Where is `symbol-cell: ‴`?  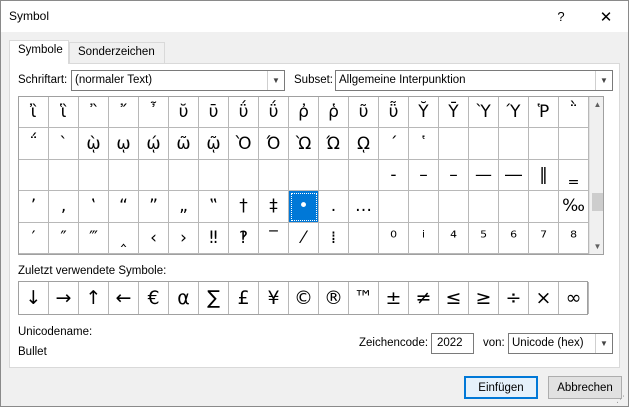 symbol-cell: ‴ is located at coordinates (94, 238).